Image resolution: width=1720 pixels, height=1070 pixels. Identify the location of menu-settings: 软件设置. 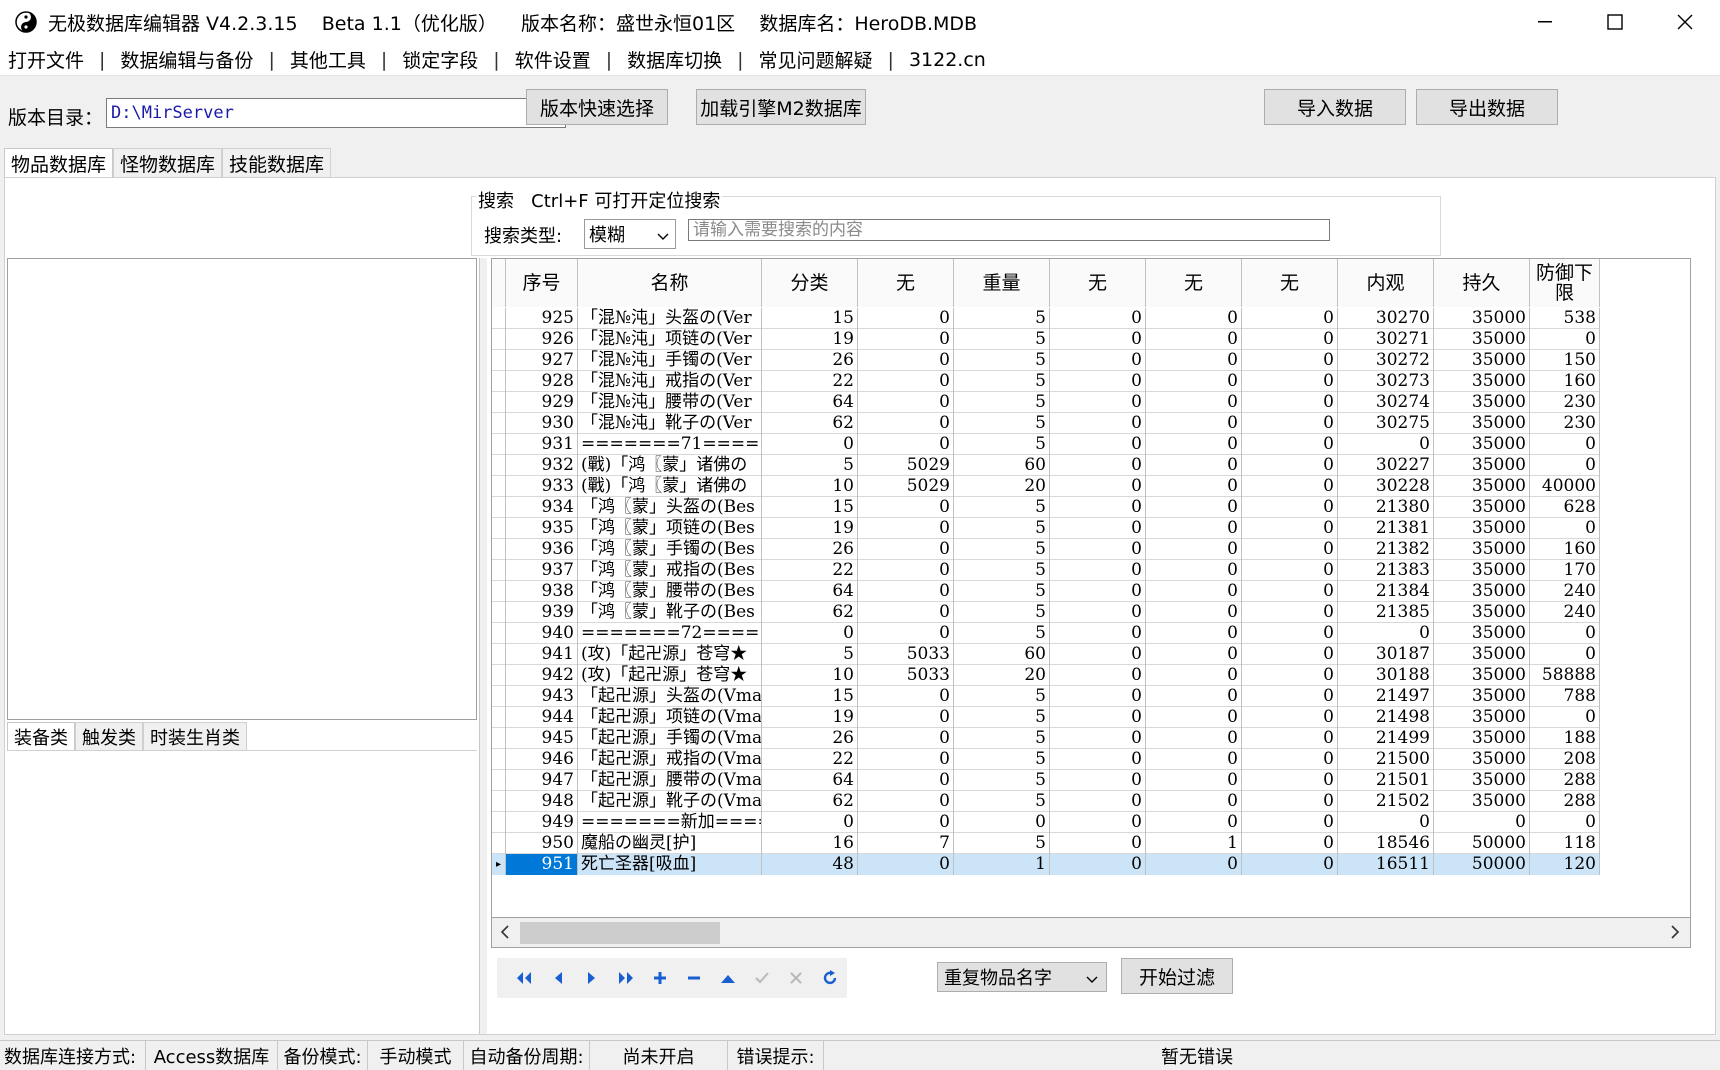
(553, 59).